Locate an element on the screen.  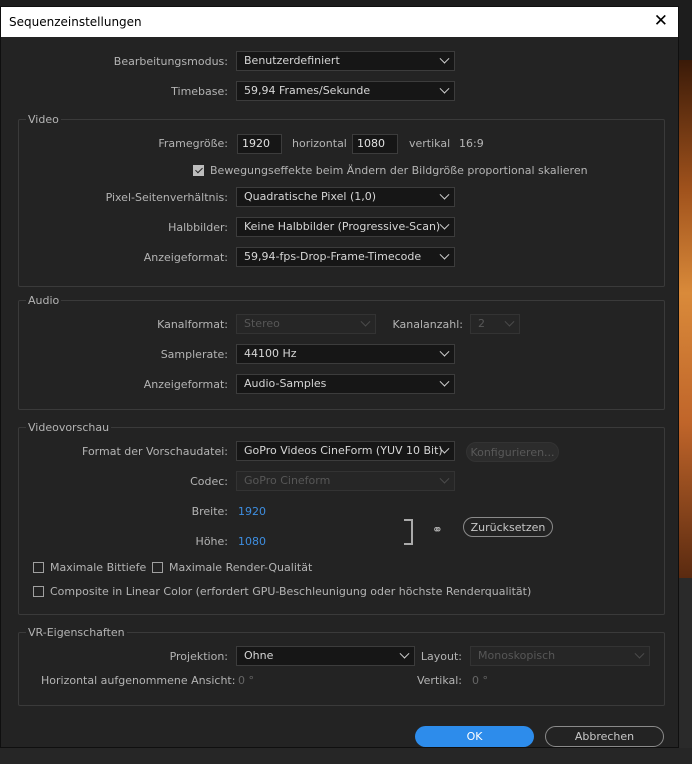
timebase-dropdown: 59,94 Frames/Sekunde is located at coordinates (345, 91).